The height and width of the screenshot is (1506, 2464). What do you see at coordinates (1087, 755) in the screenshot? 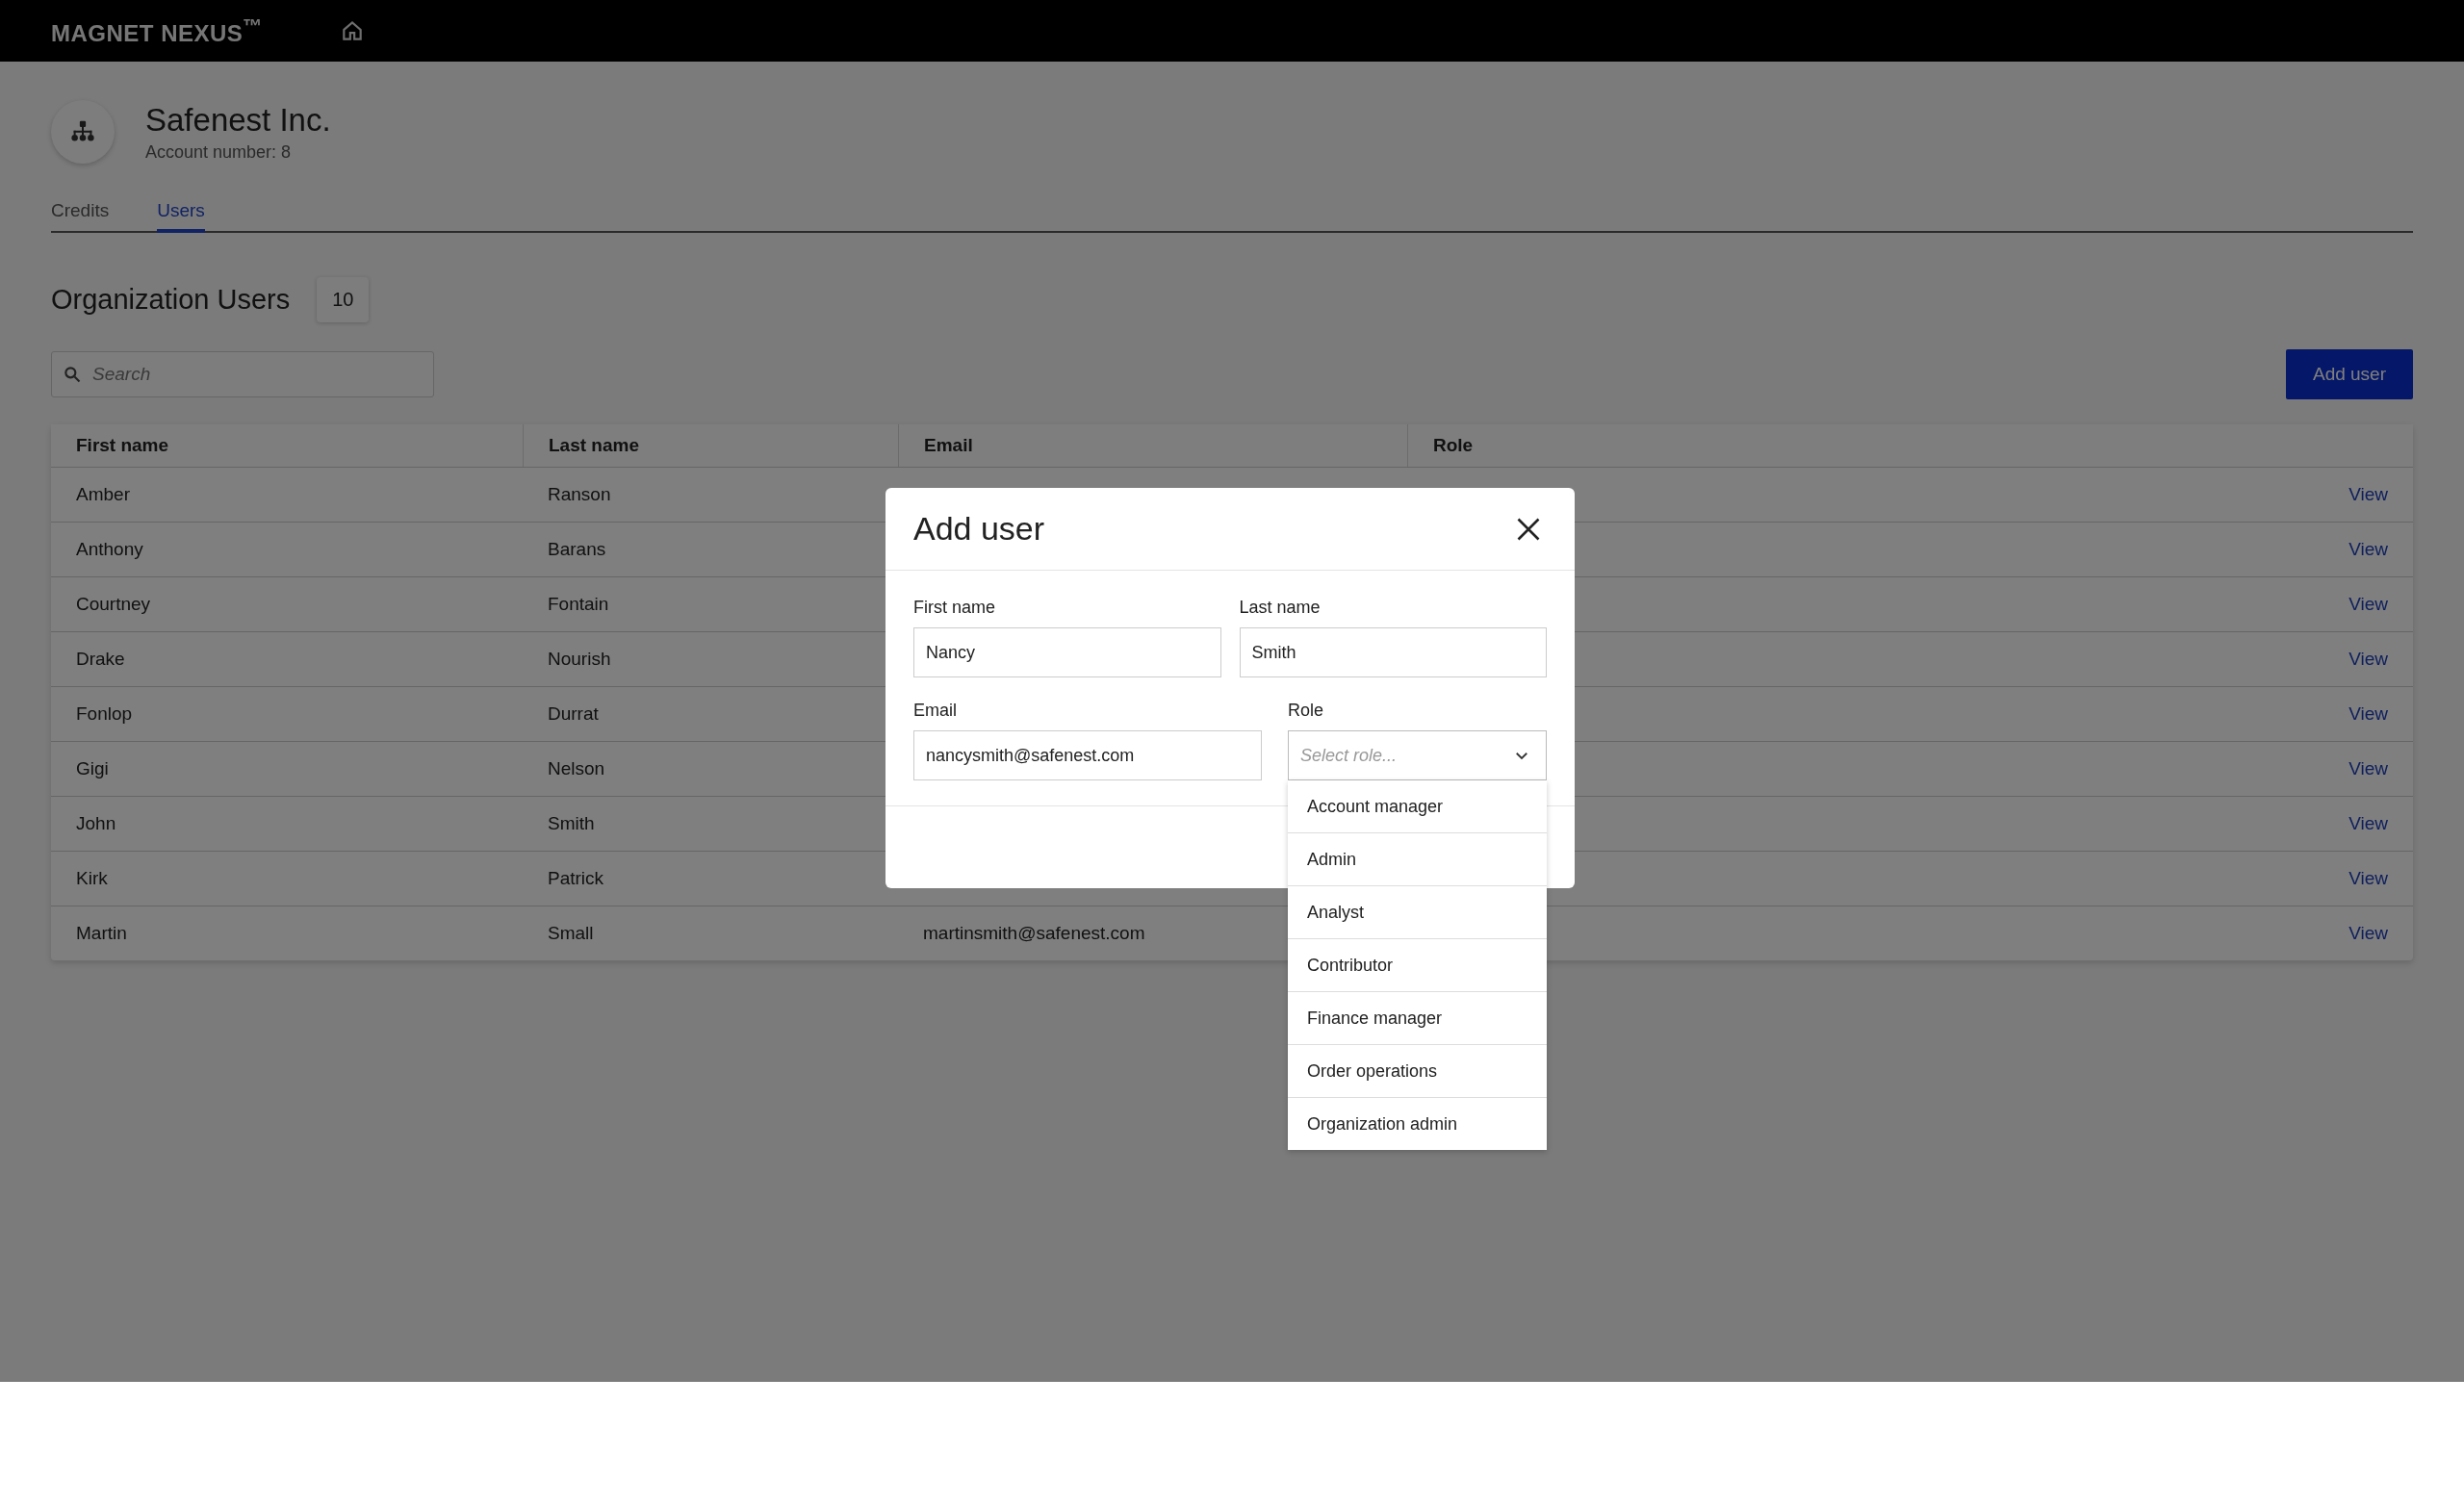
I see `input-field: nancysmith@safenest.com` at bounding box center [1087, 755].